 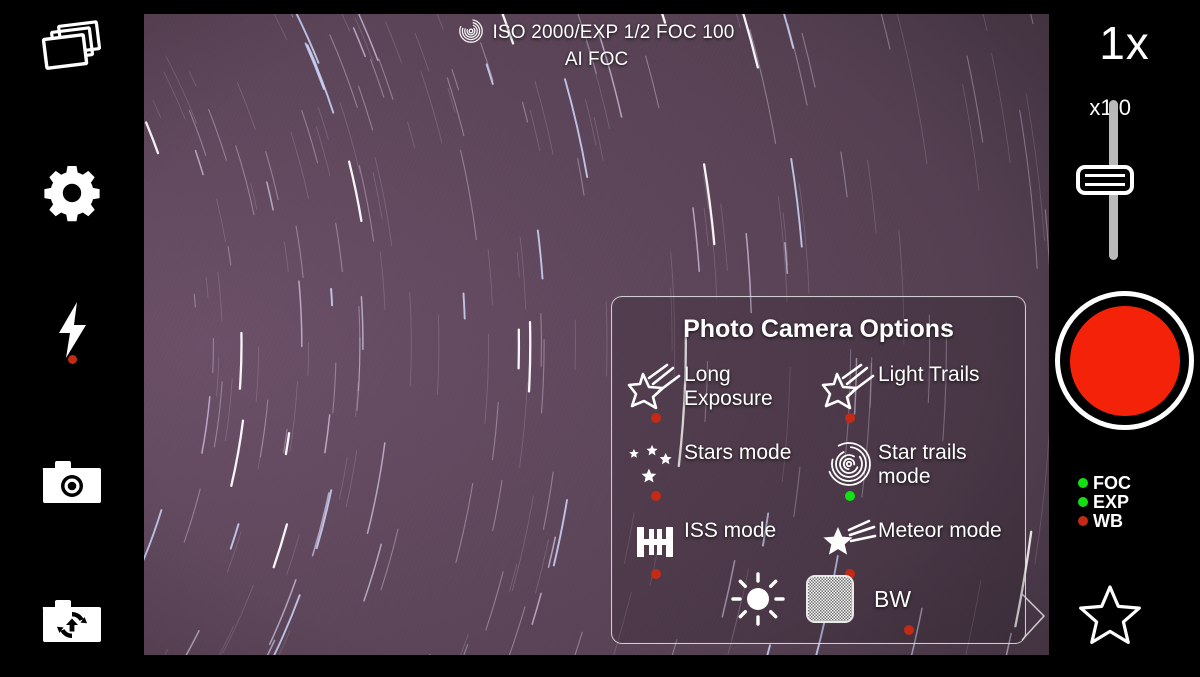 I want to click on option-label-light-trails: Light Trails, so click(x=929, y=374).